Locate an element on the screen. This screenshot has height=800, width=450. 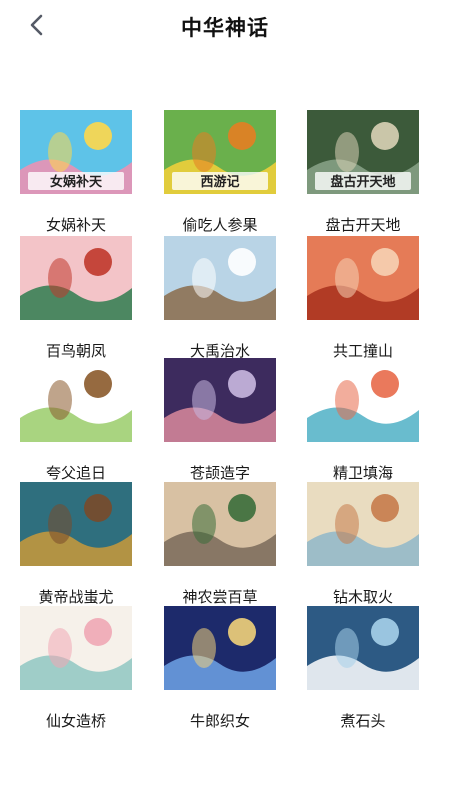
story-card: 仙女造桥 is located at coordinates (76, 668).